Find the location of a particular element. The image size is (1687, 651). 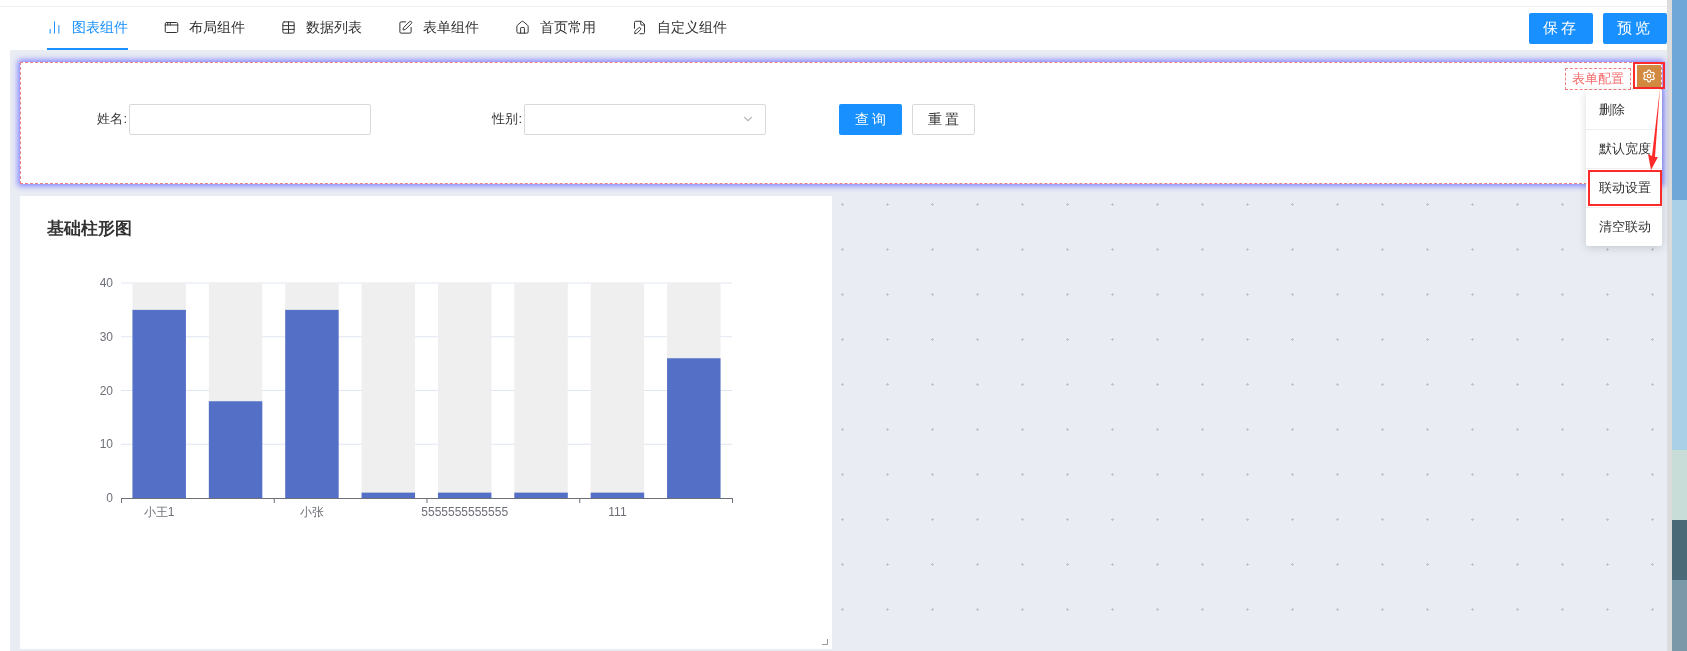

bar-chart-icon is located at coordinates (54, 27).